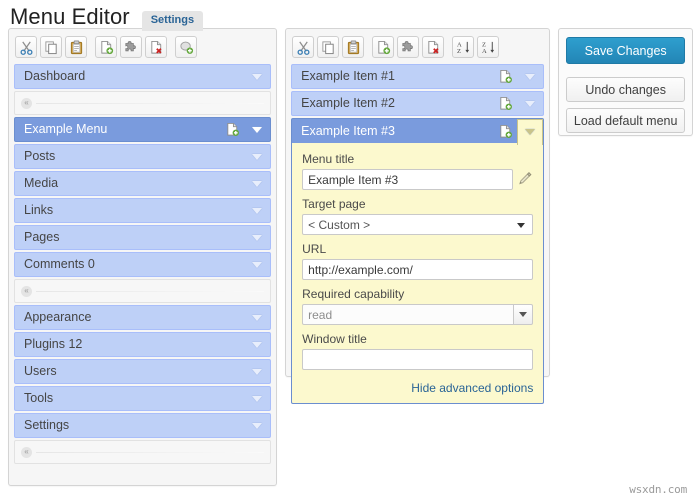 The height and width of the screenshot is (500, 693). Describe the element at coordinates (314, 249) in the screenshot. I see `url-label: URL` at that location.